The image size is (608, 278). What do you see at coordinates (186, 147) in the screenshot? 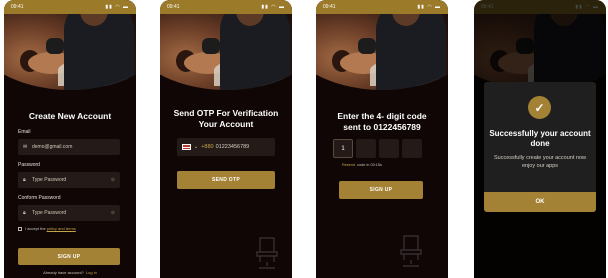
I see `flag-icon` at bounding box center [186, 147].